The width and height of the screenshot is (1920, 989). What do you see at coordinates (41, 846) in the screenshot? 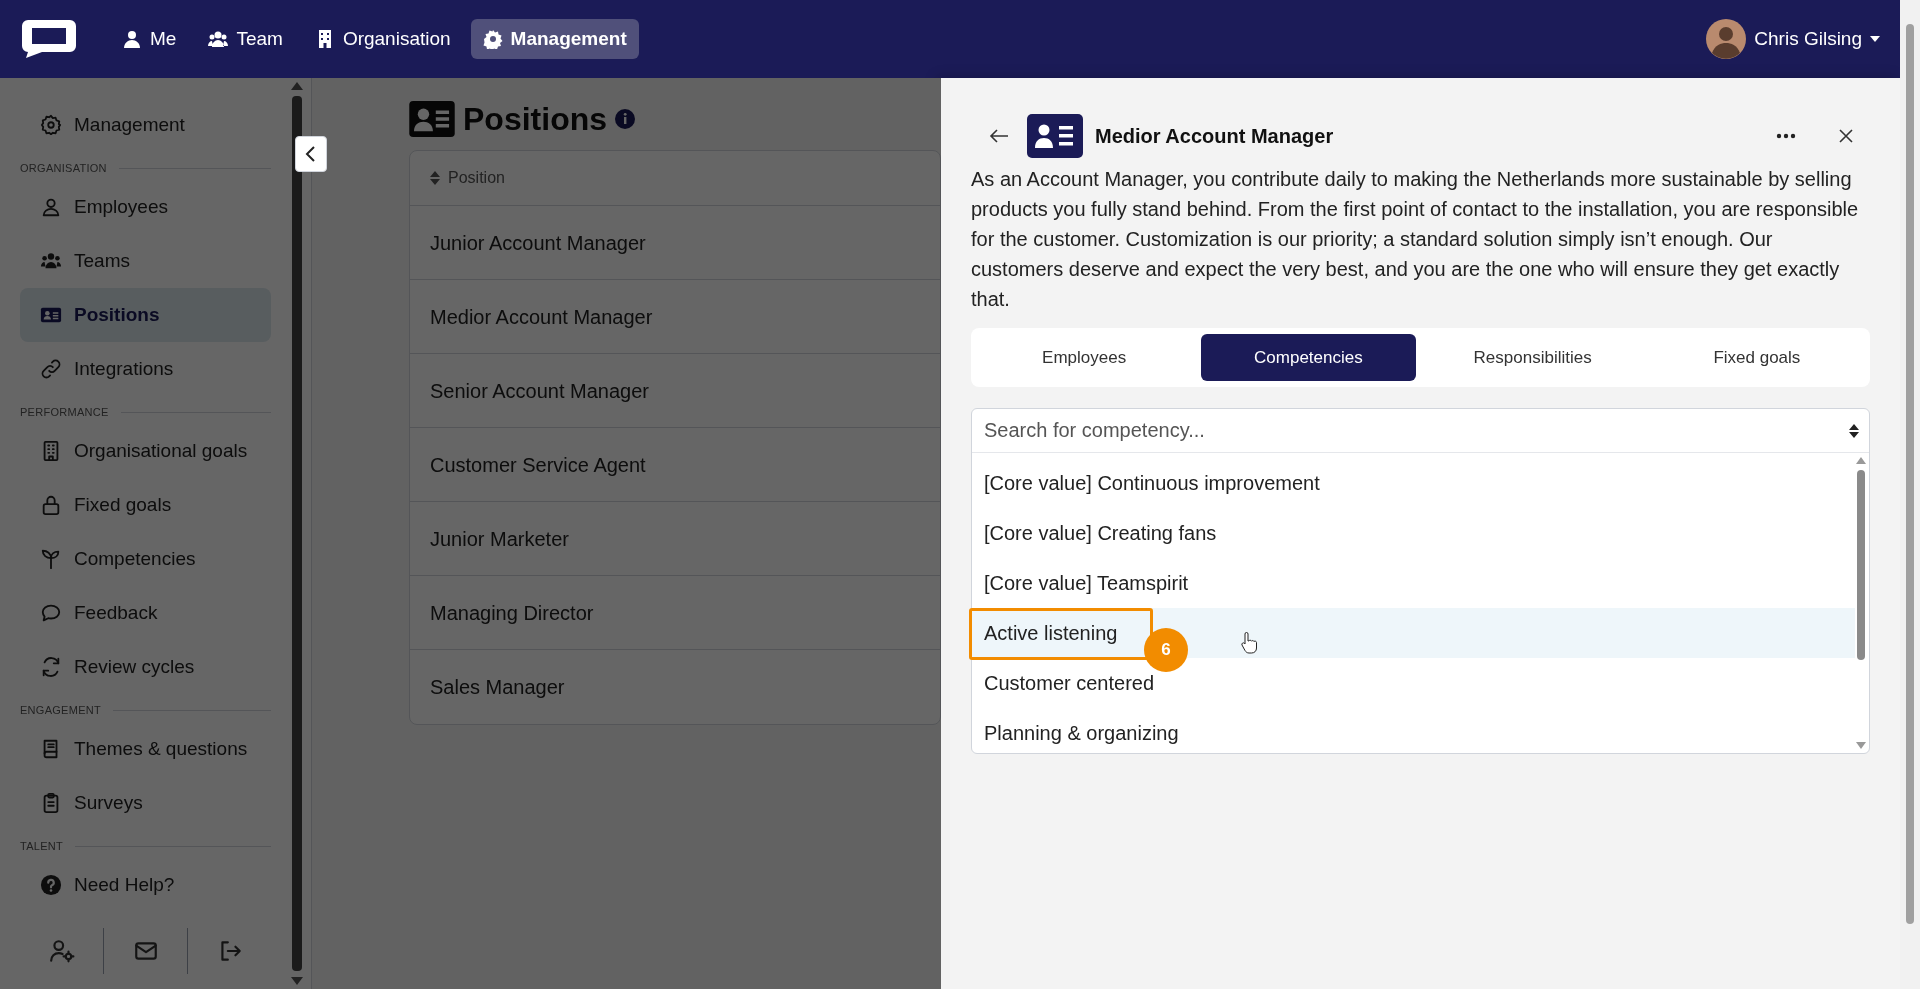
I see `section-heading: TALENT` at bounding box center [41, 846].